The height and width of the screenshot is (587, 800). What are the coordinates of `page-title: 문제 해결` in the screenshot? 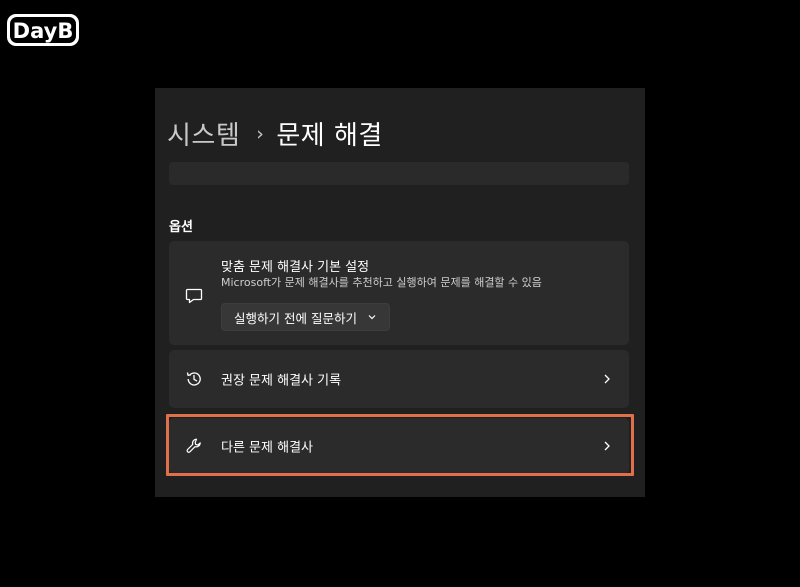 It's located at (329, 136).